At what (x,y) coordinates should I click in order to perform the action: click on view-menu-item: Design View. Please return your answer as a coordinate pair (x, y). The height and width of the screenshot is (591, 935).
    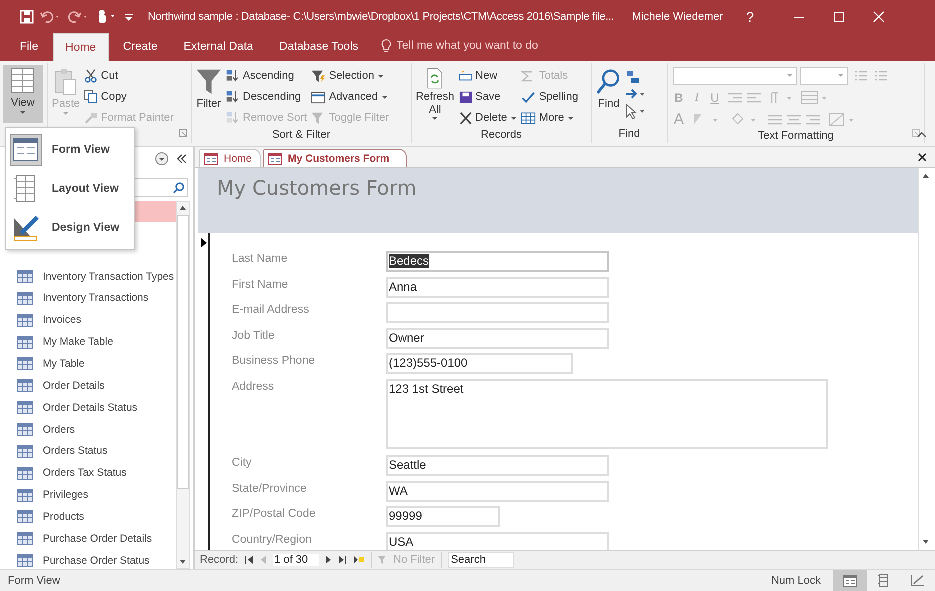
    Looking at the image, I should click on (70, 227).